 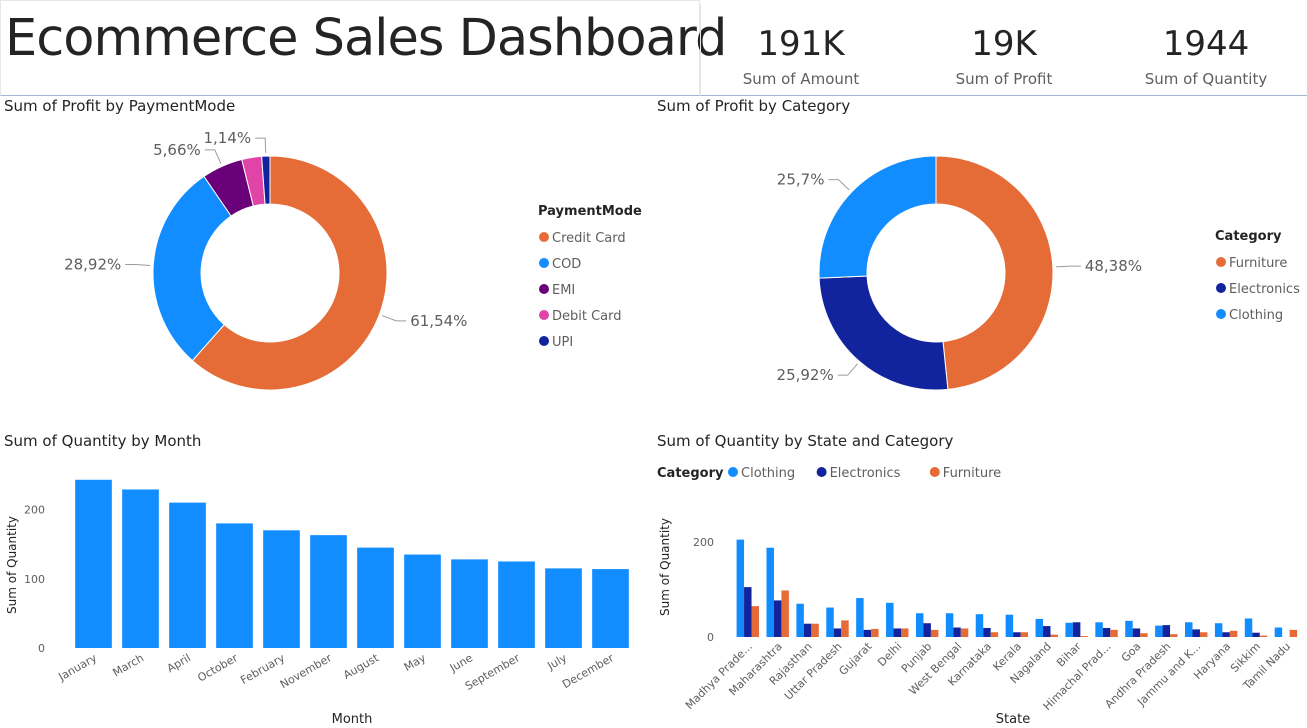 I want to click on bar-madhya-prade-furniture, so click(x=755, y=621).